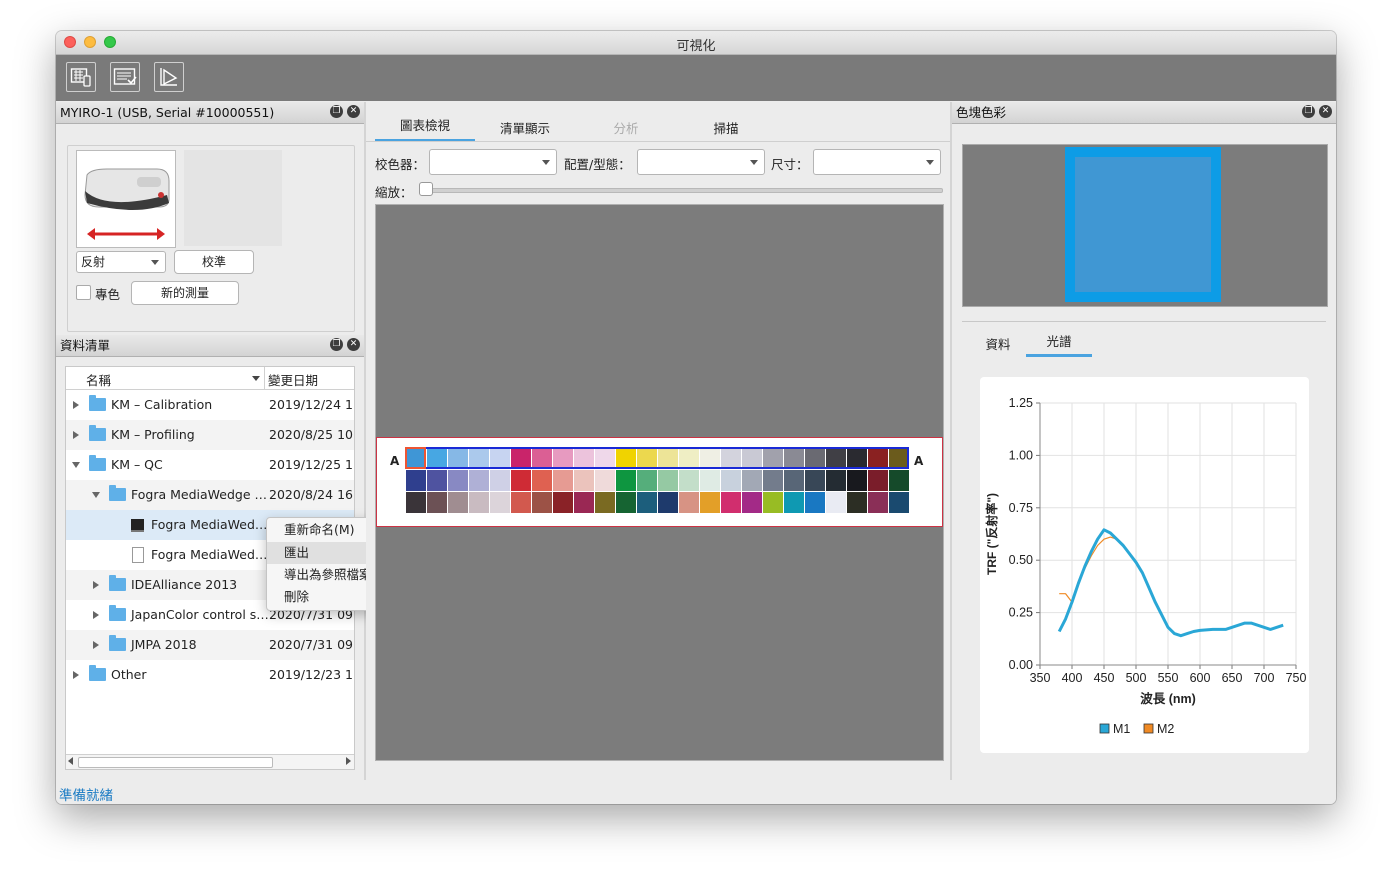  I want to click on layout-select, so click(701, 162).